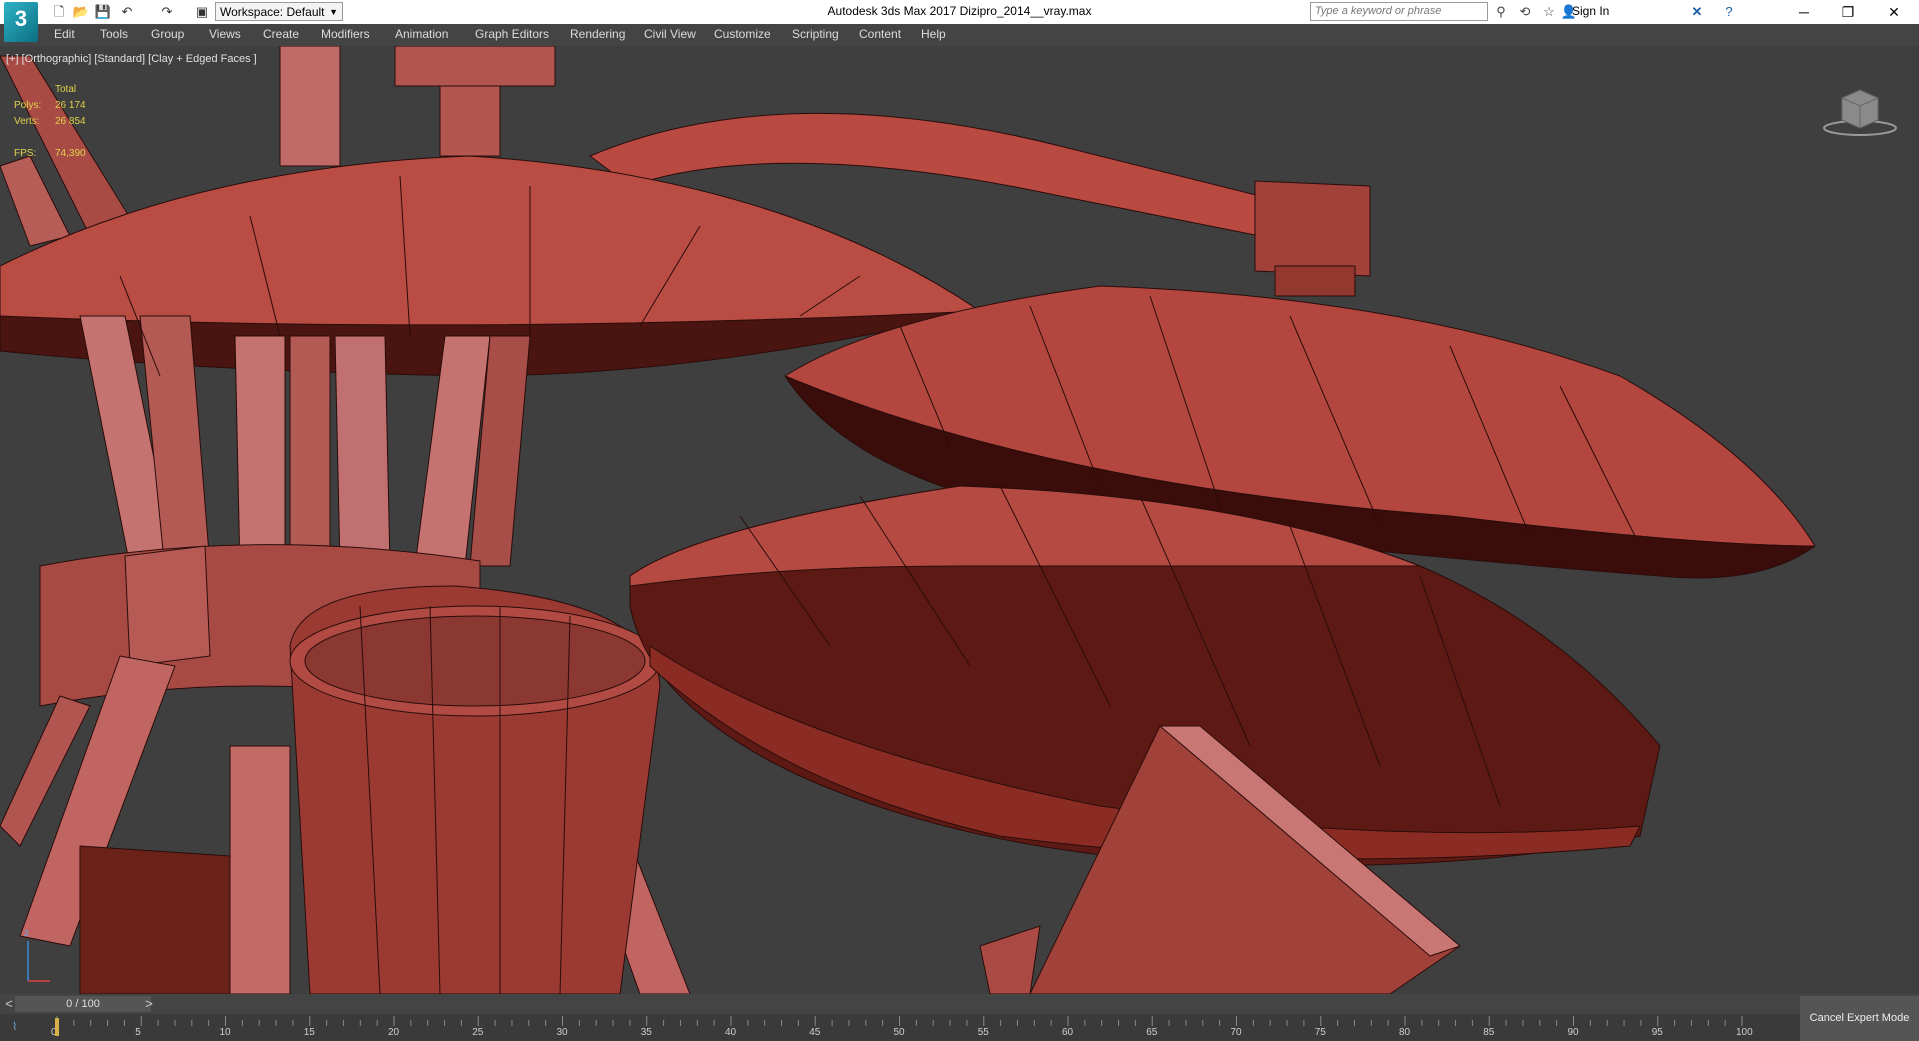 Image resolution: width=1919 pixels, height=1041 pixels. What do you see at coordinates (1859, 1018) in the screenshot?
I see `cancel-expert-mode-button: Cancel Expert Mode` at bounding box center [1859, 1018].